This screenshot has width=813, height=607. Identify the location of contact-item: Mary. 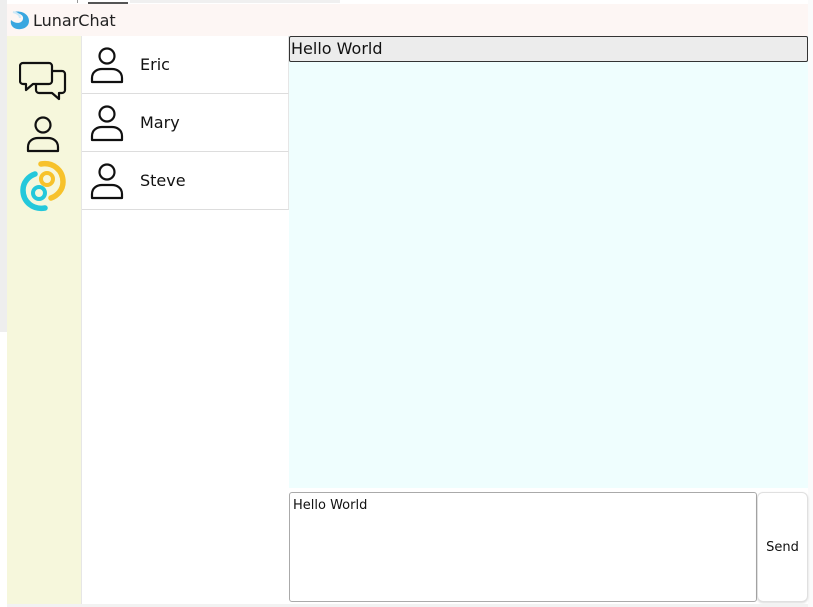
(185, 123).